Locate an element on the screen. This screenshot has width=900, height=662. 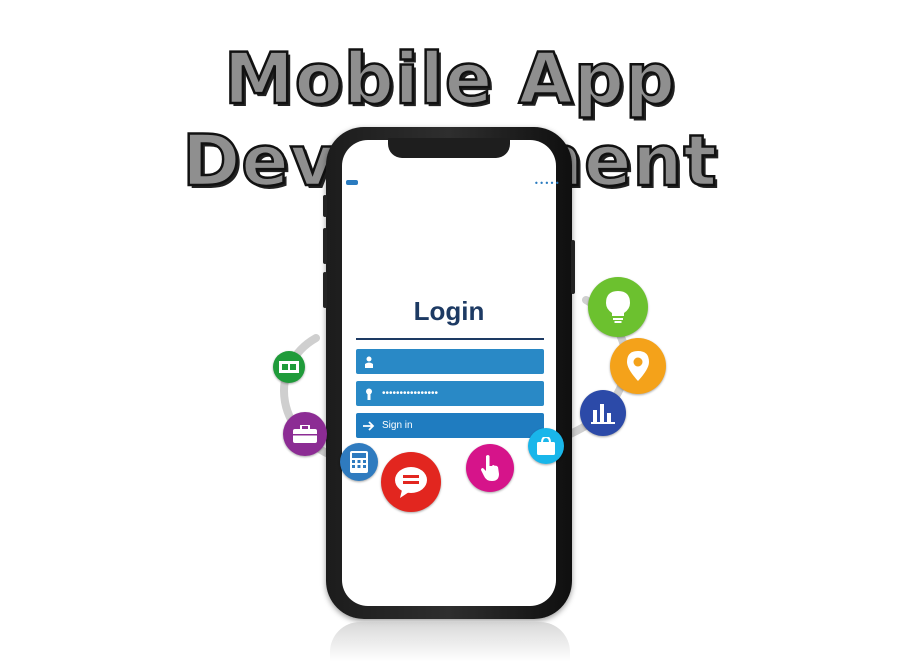
user-icon is located at coordinates (369, 362).